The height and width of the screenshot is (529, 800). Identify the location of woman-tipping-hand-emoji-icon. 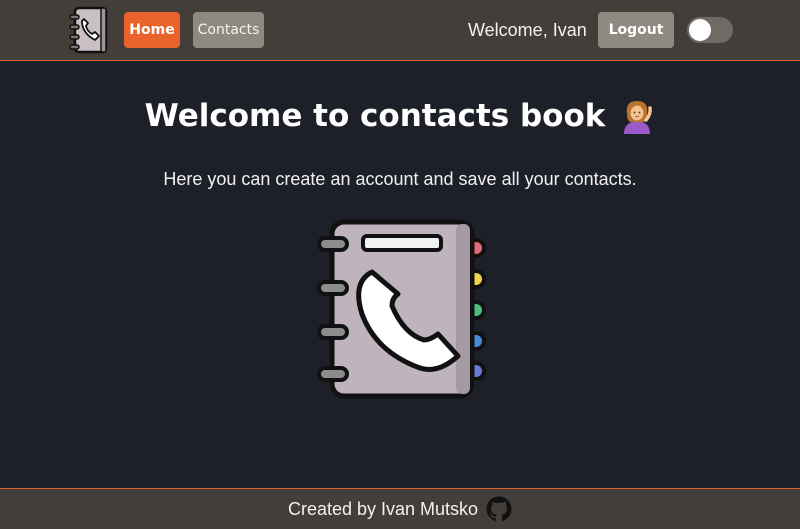
(638, 117).